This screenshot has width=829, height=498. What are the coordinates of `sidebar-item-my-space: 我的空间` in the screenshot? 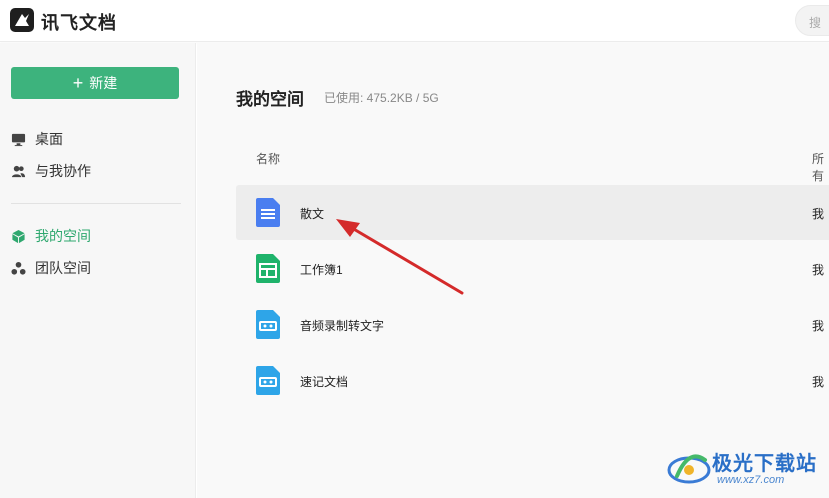 It's located at (51, 236).